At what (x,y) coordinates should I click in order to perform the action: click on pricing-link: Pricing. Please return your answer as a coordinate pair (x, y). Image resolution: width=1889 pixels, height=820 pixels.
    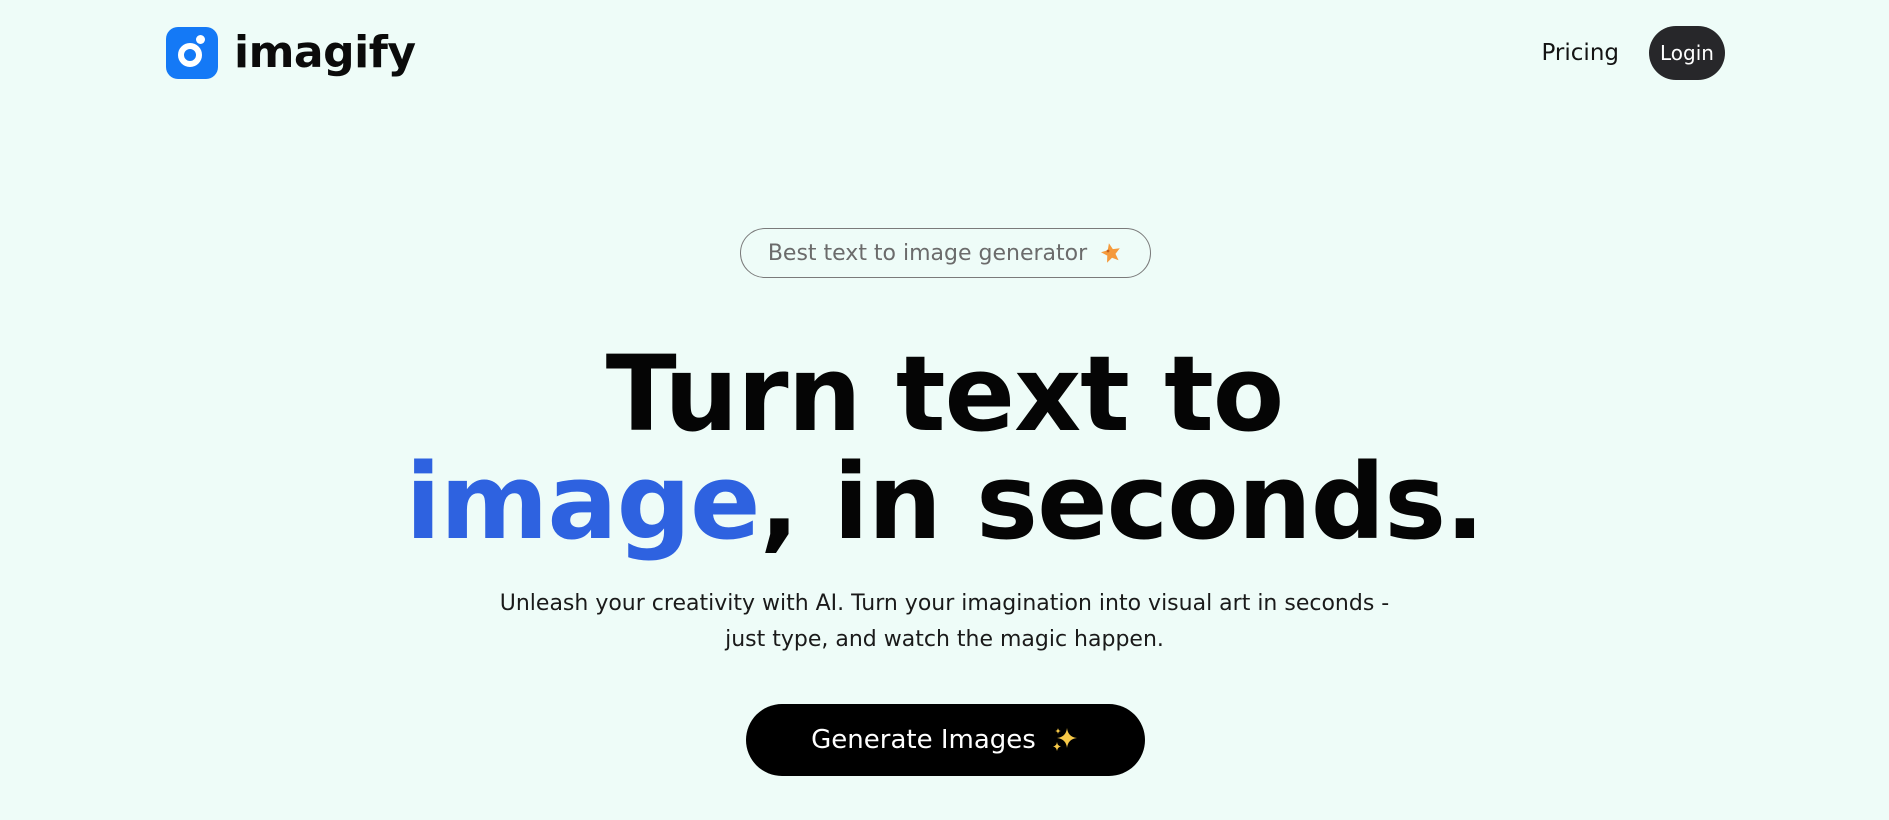
    Looking at the image, I should click on (1580, 53).